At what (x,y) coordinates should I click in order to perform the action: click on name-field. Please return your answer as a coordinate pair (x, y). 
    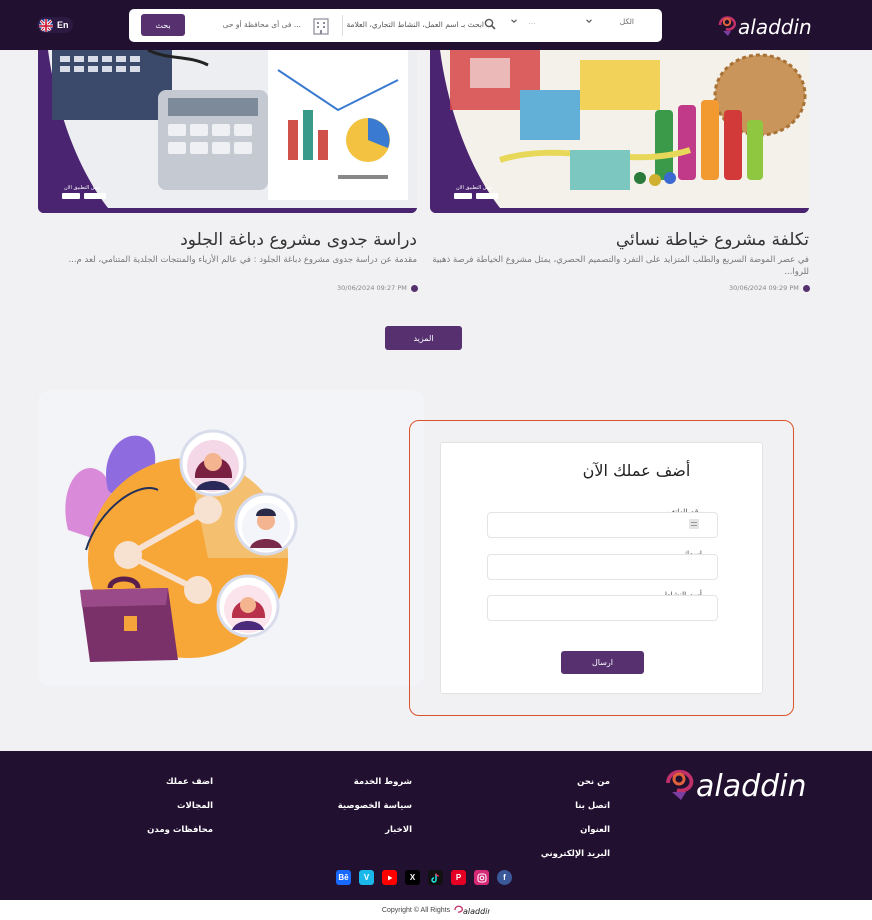
    Looking at the image, I should click on (602, 567).